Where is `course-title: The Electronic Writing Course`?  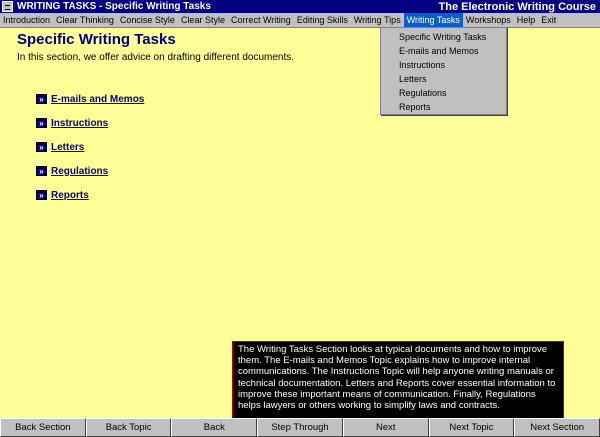
course-title: The Electronic Writing Course is located at coordinates (517, 6).